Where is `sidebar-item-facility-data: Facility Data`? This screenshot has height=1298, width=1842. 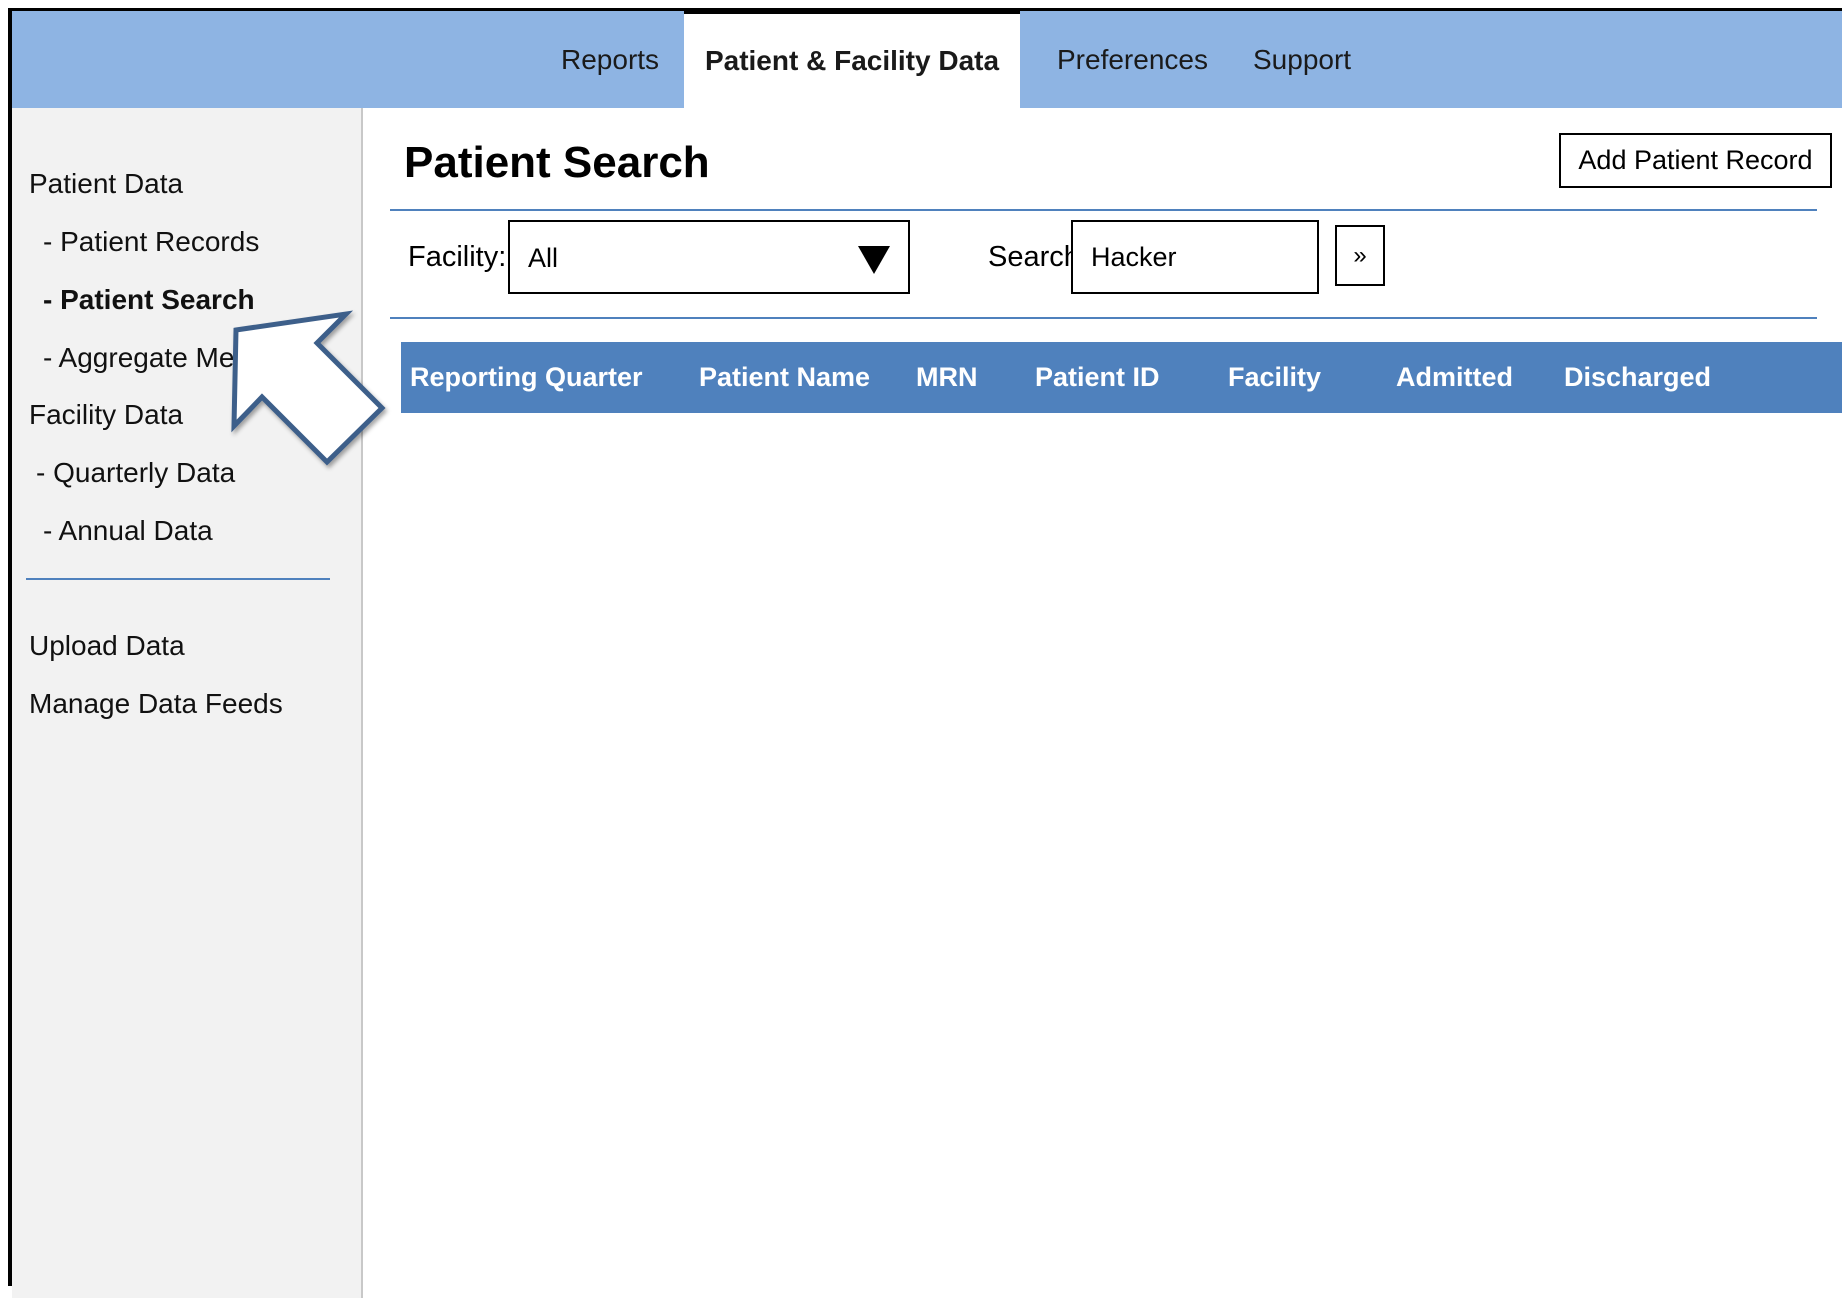 sidebar-item-facility-data: Facility Data is located at coordinates (106, 415).